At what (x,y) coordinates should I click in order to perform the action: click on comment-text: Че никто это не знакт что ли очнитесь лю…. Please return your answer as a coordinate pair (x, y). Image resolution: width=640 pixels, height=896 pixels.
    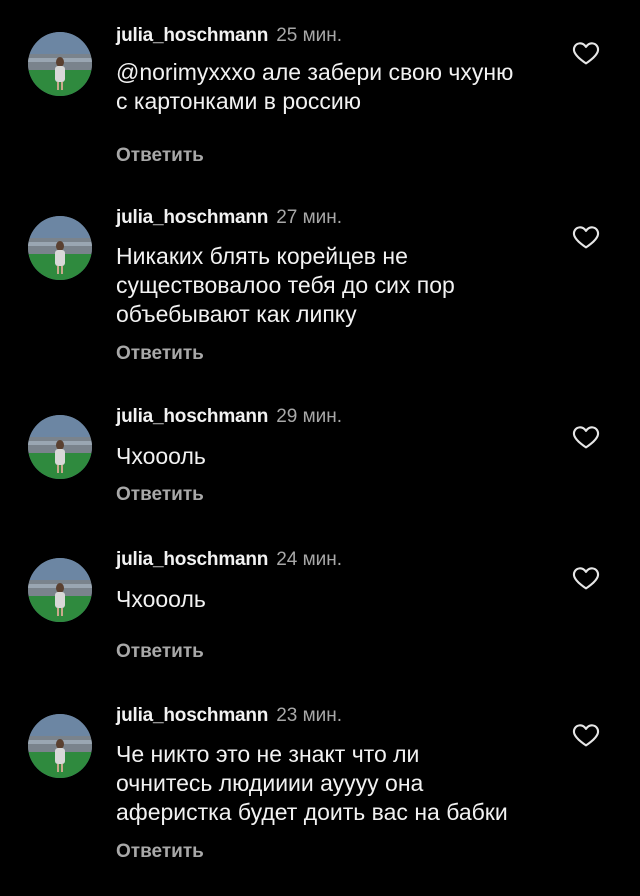
    Looking at the image, I should click on (346, 783).